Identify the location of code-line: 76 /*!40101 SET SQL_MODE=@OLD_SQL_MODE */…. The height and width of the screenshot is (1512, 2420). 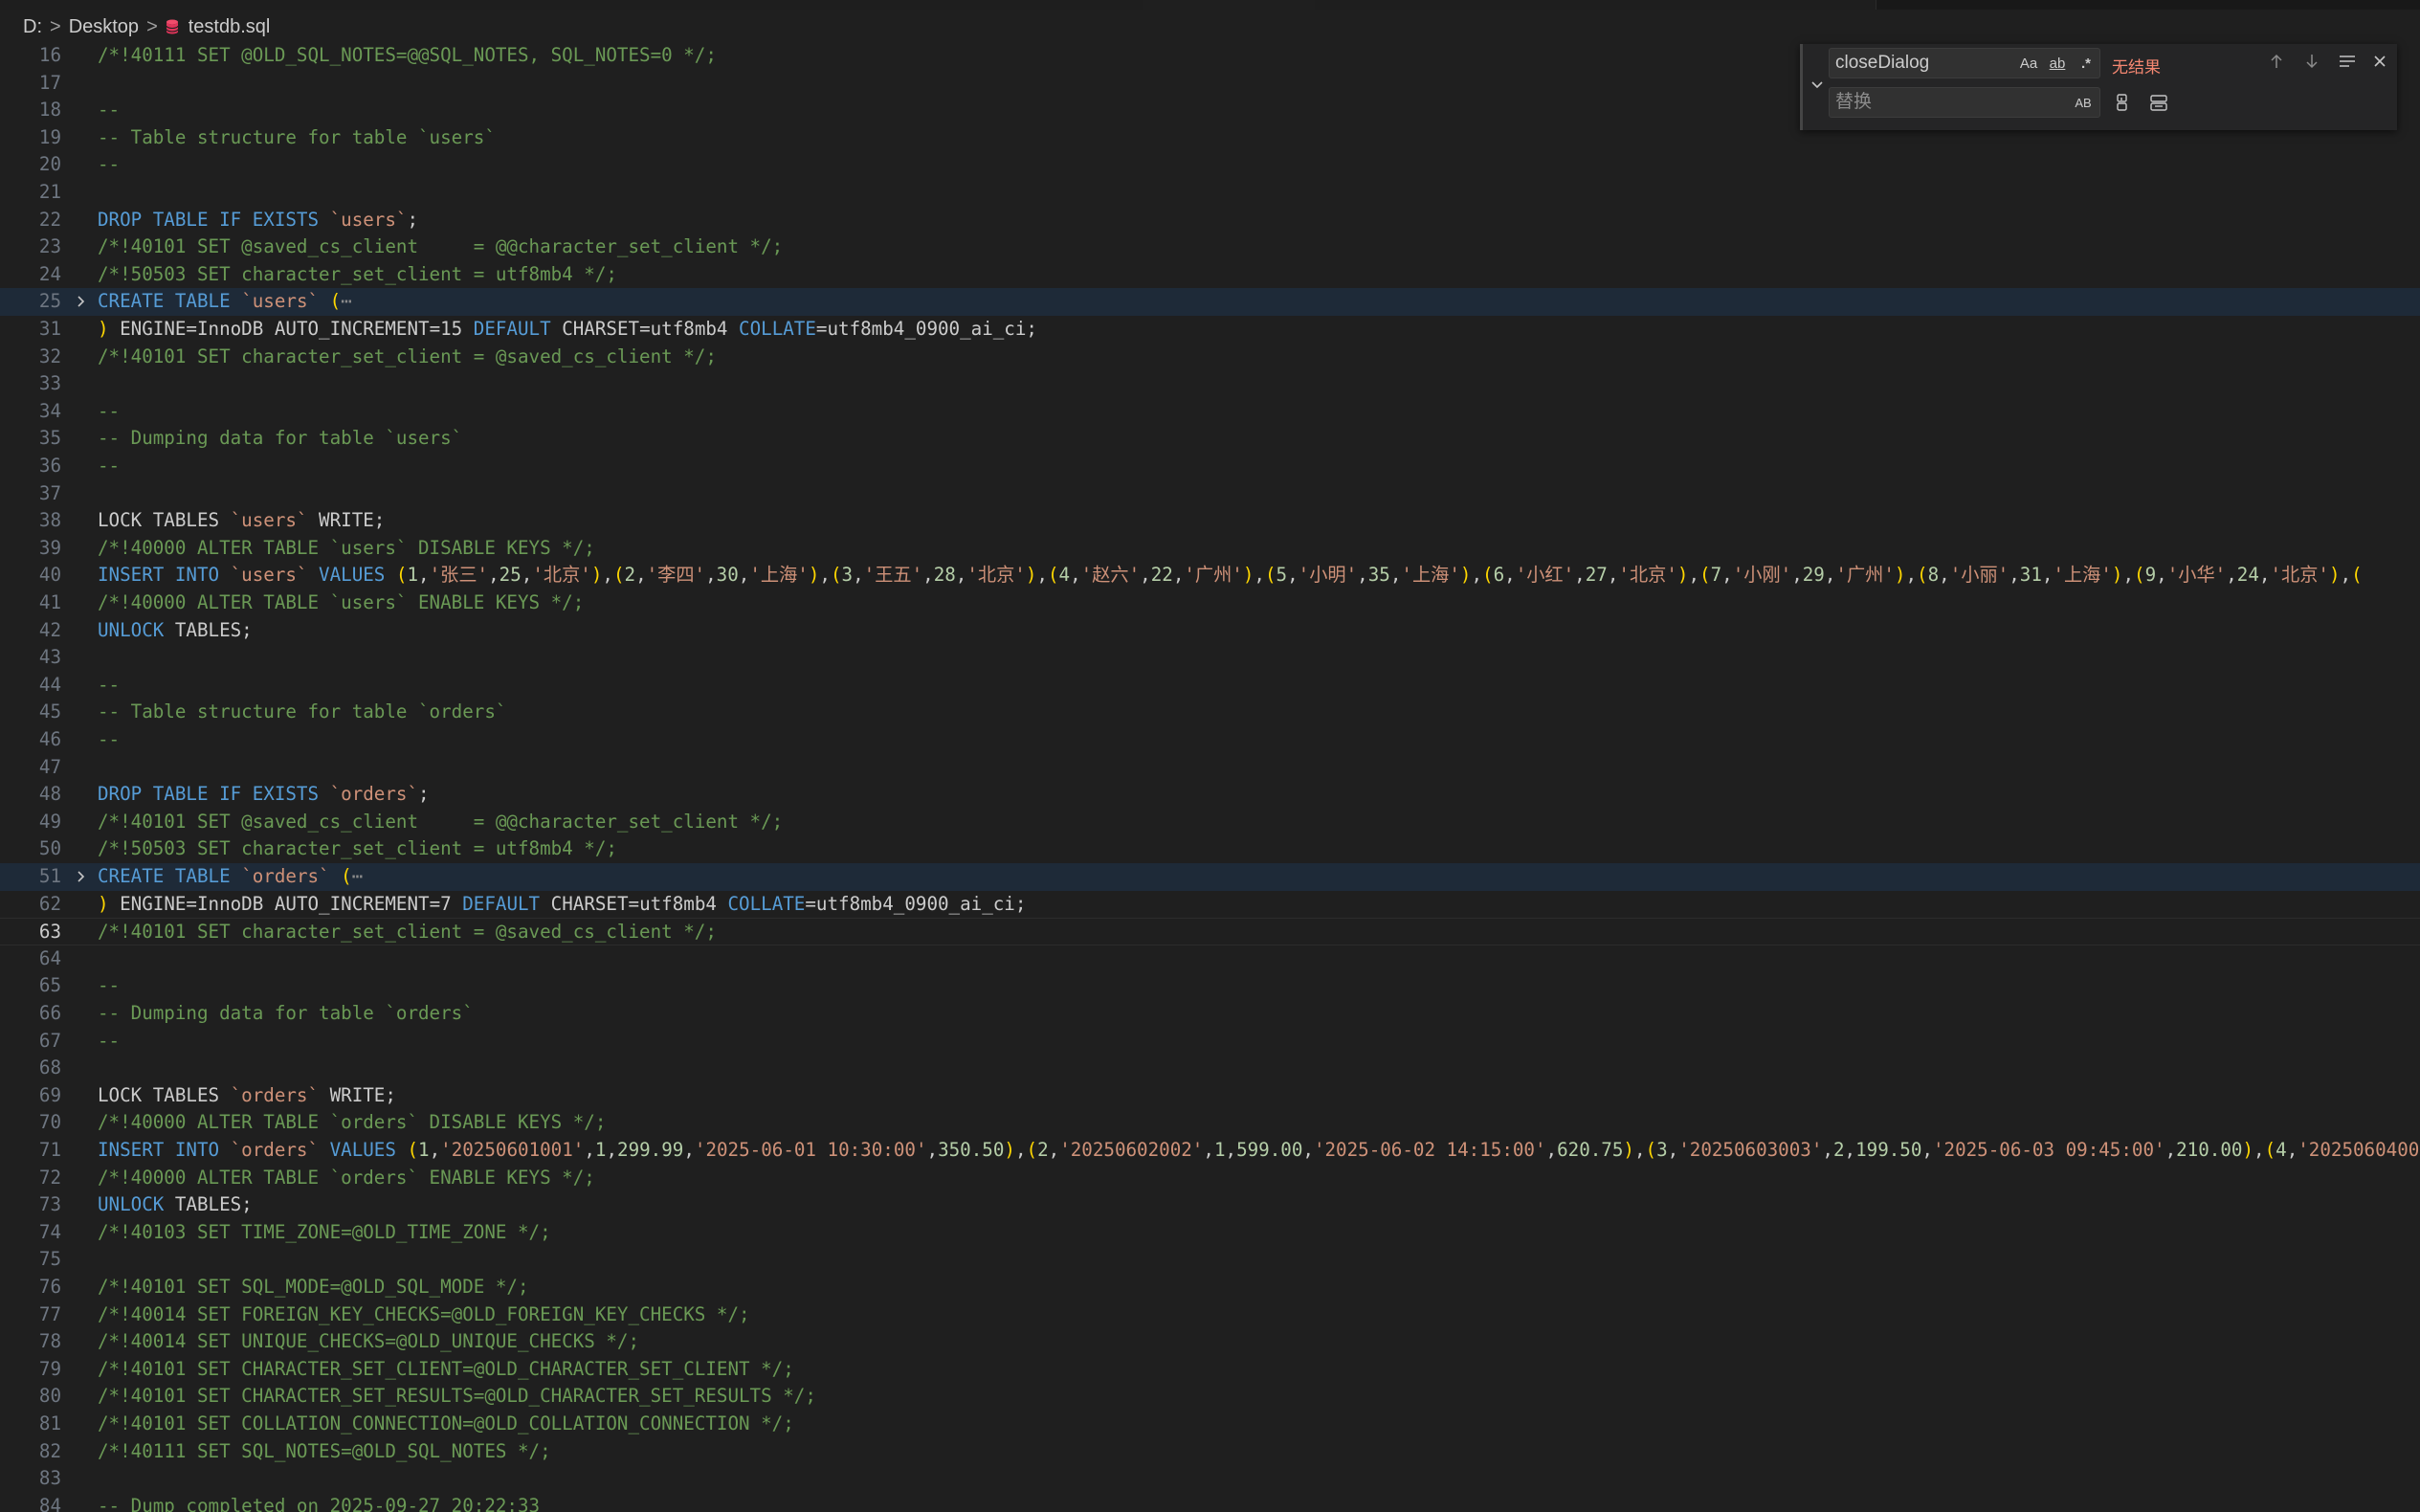
(1210, 1287).